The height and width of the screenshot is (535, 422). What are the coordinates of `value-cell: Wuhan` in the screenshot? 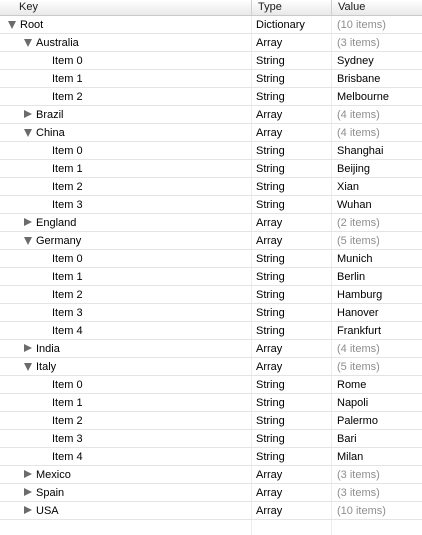 It's located at (379, 204).